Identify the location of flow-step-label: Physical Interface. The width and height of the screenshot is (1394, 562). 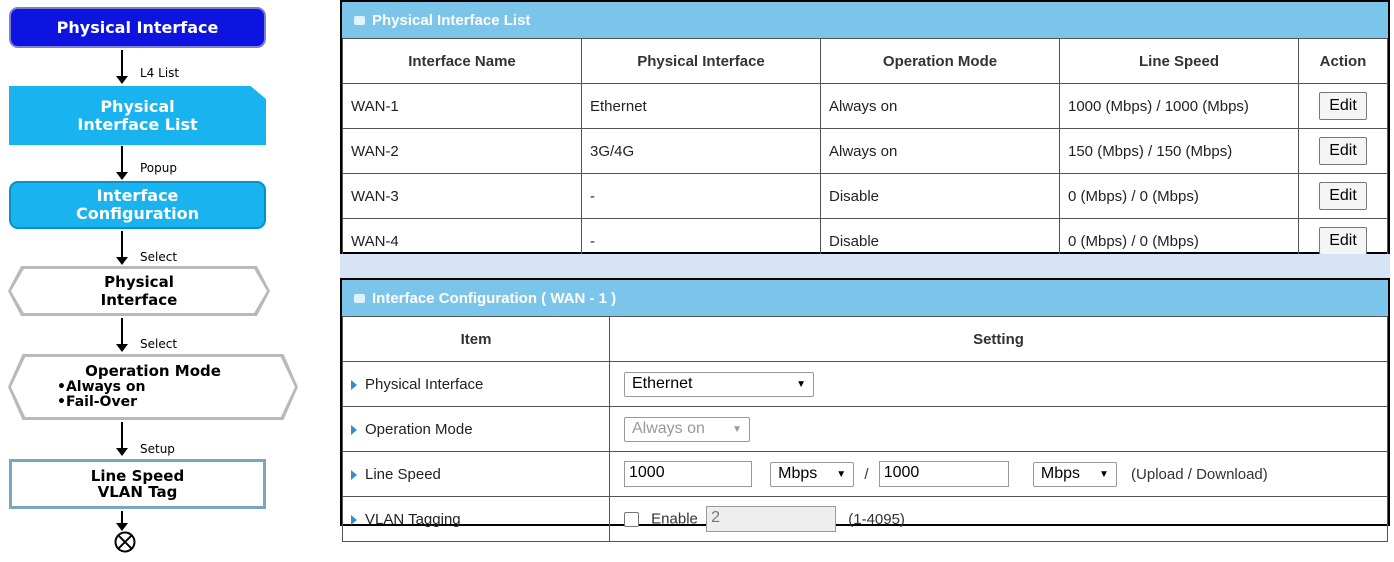
(137, 27).